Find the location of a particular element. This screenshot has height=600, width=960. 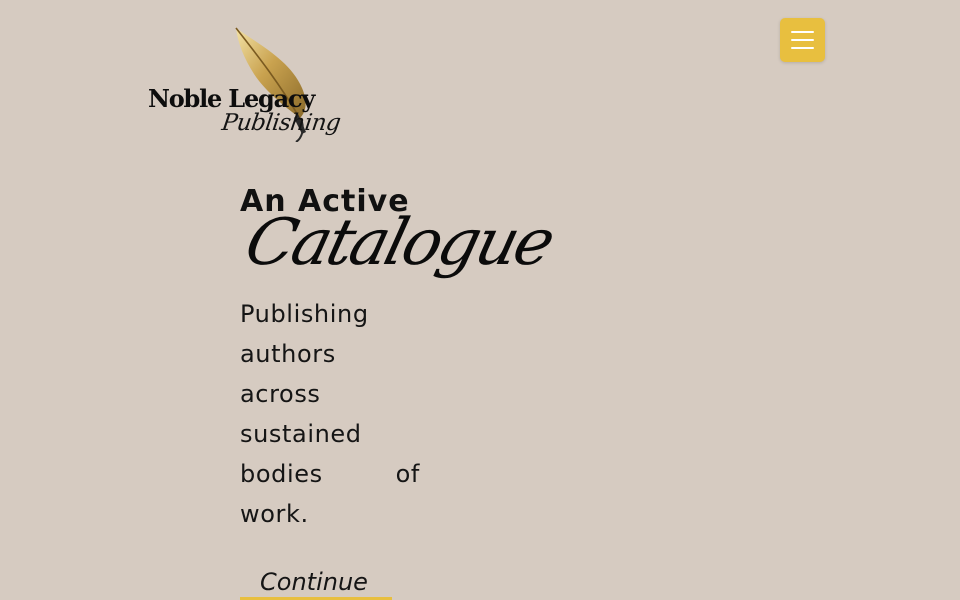

brand-logo: Noble Legacy Publishing is located at coordinates (244, 87).